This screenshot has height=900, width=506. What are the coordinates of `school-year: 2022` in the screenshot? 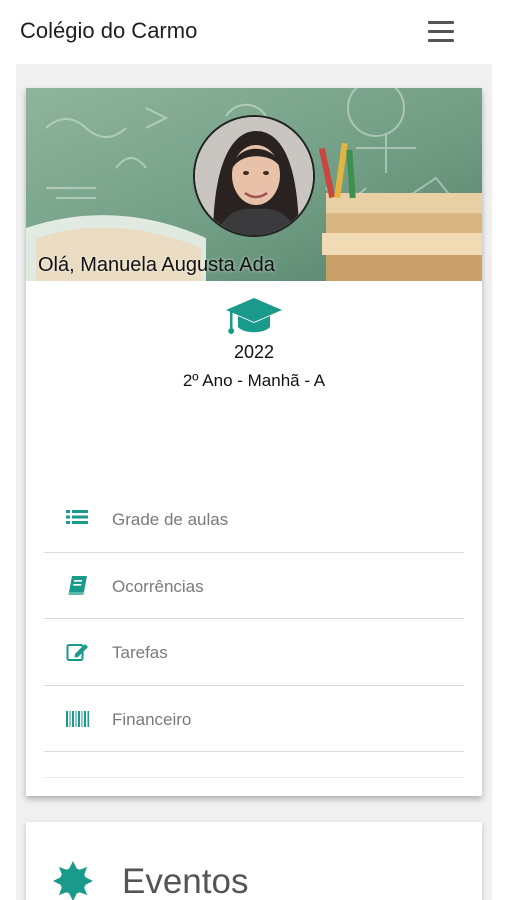 It's located at (254, 352).